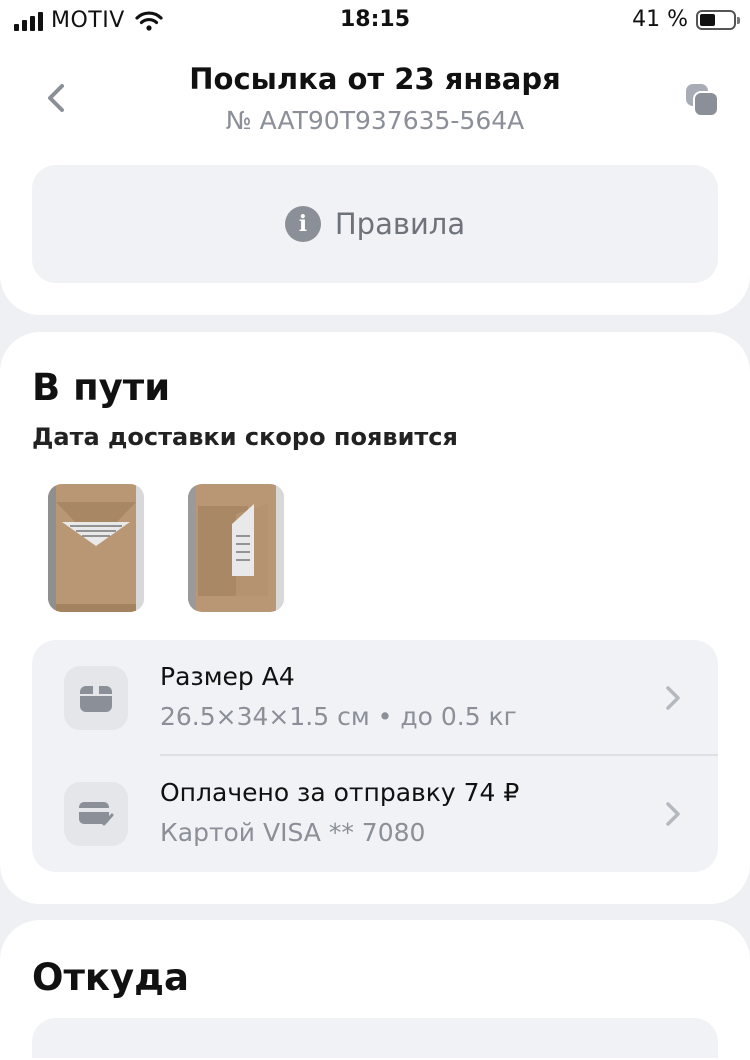 The height and width of the screenshot is (1060, 750). Describe the element at coordinates (375, 990) in the screenshot. I see `origin-card: Откуда` at that location.